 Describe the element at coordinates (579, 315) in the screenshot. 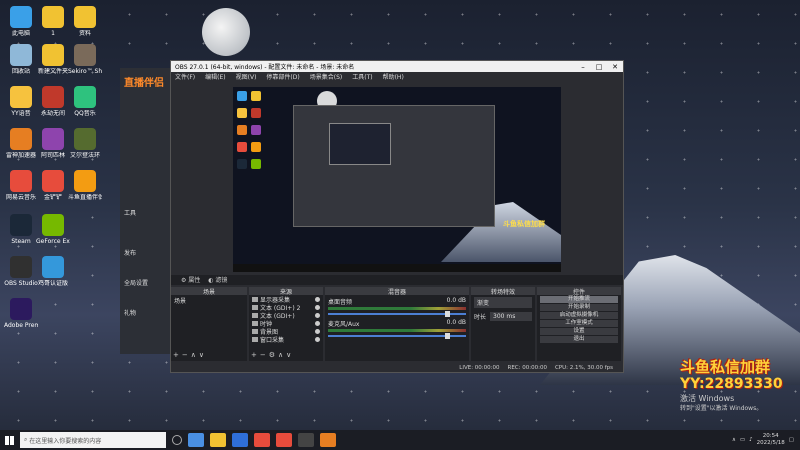

I see `virtual-camera-button: 启动虚拟摄像机` at that location.